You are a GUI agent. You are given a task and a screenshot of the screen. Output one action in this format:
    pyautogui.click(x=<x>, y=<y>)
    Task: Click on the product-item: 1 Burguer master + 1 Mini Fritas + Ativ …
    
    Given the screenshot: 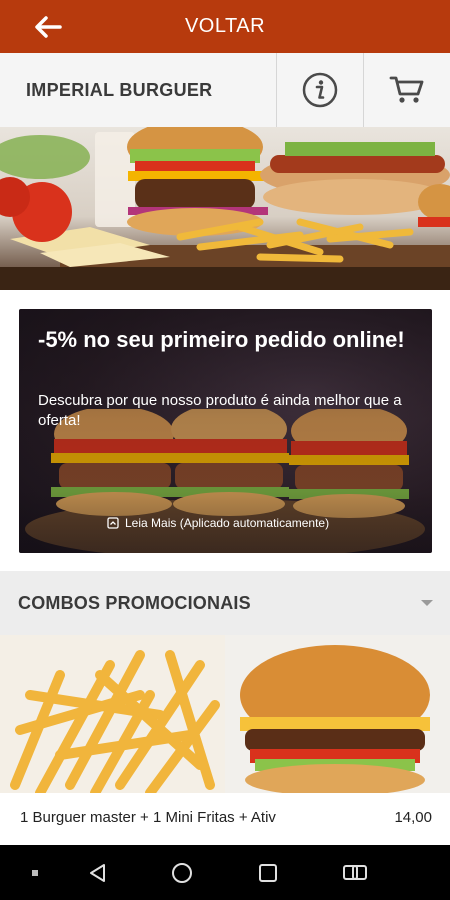 What is the action you would take?
    pyautogui.click(x=225, y=819)
    